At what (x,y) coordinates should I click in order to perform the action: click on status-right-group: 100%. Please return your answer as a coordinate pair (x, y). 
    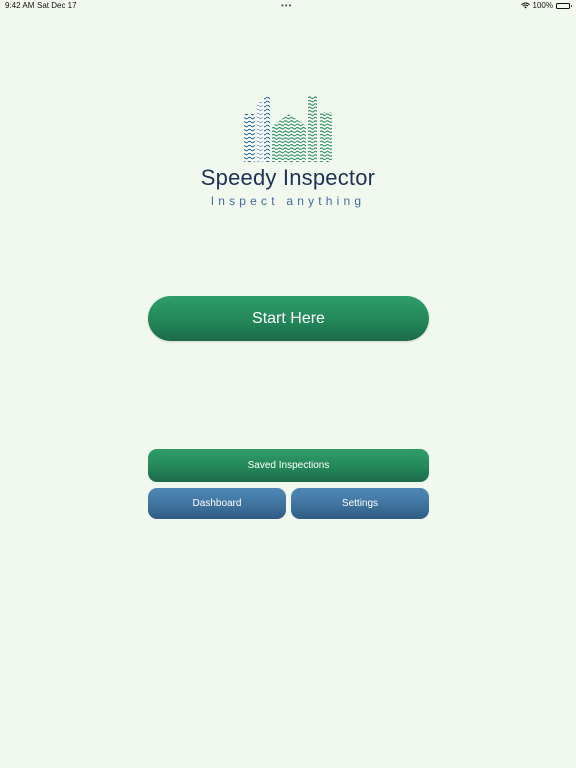
    Looking at the image, I should click on (546, 5).